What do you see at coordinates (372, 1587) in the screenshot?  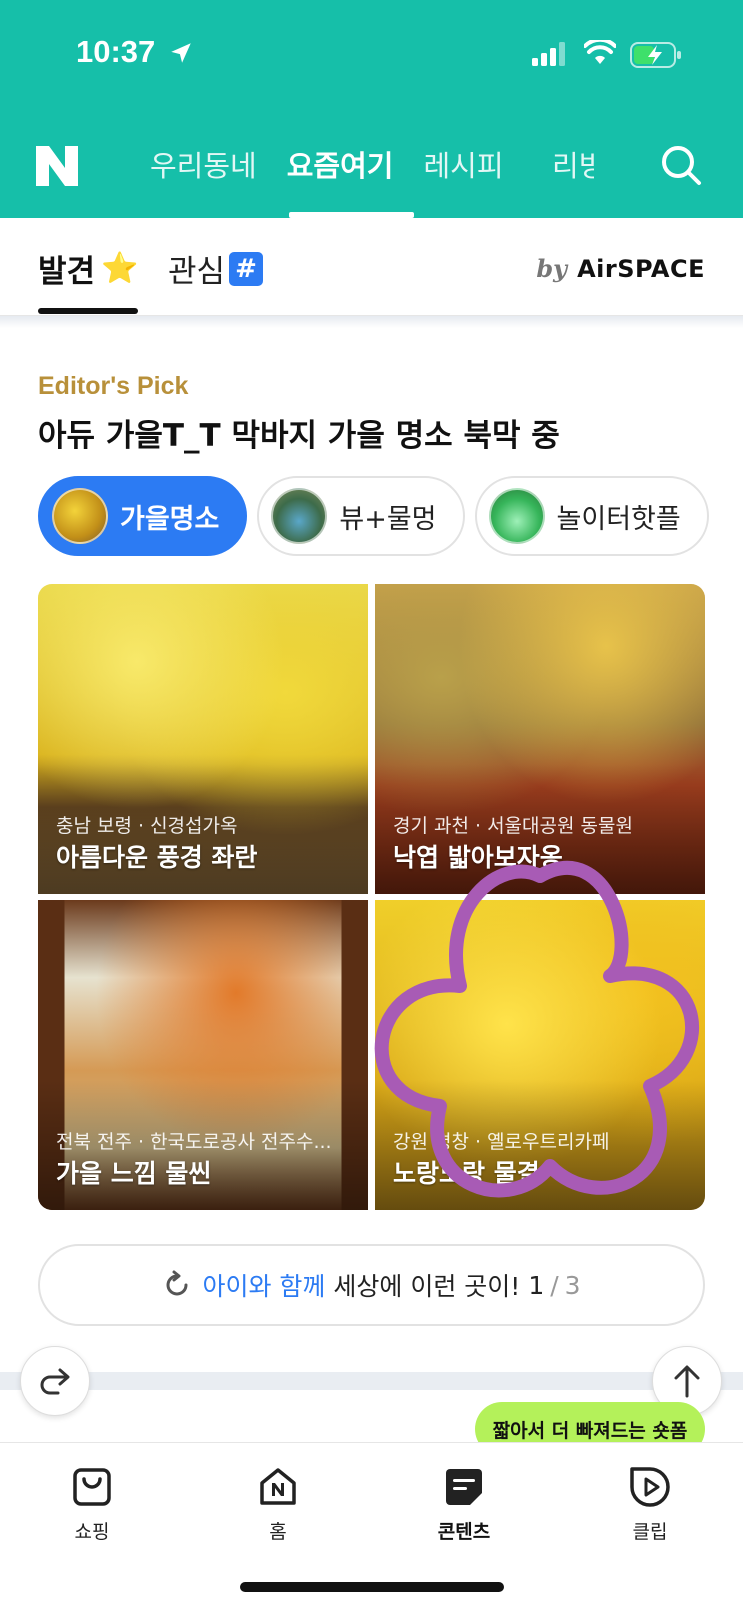 I see `home-indicator` at bounding box center [372, 1587].